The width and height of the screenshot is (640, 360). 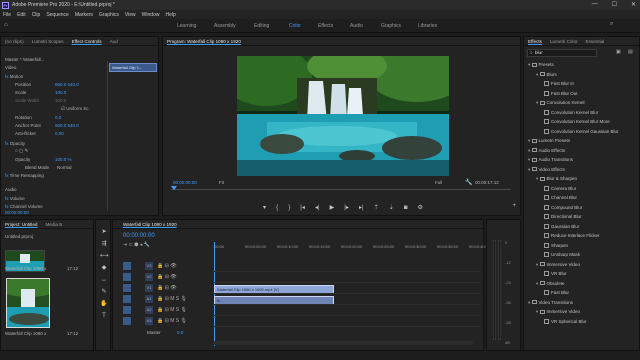 What do you see at coordinates (225, 26) in the screenshot?
I see `workspace-assembly: Assembly` at bounding box center [225, 26].